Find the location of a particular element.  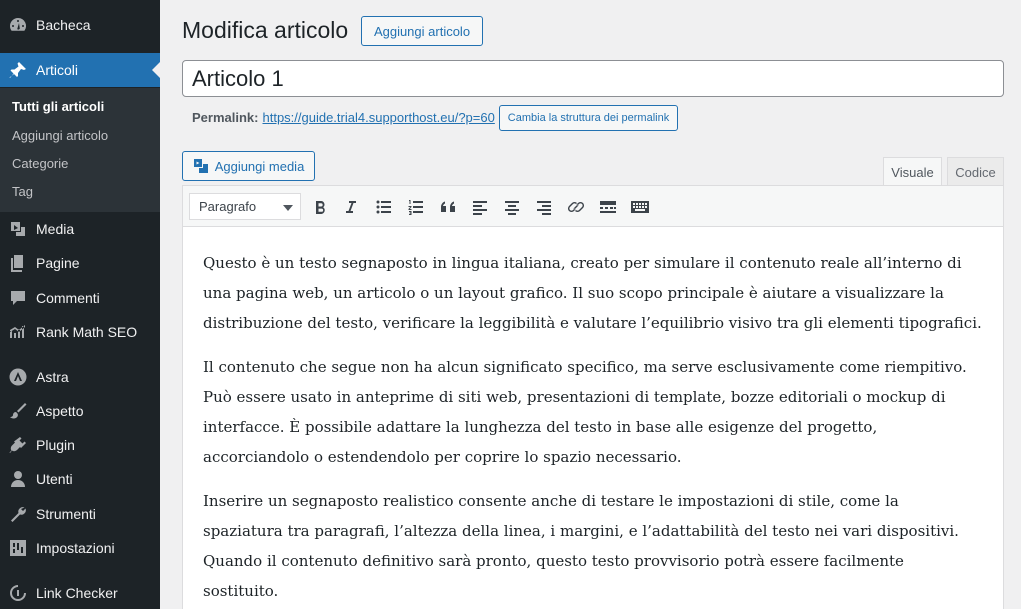

menu-item-strumenti: Strumenti is located at coordinates (80, 514).